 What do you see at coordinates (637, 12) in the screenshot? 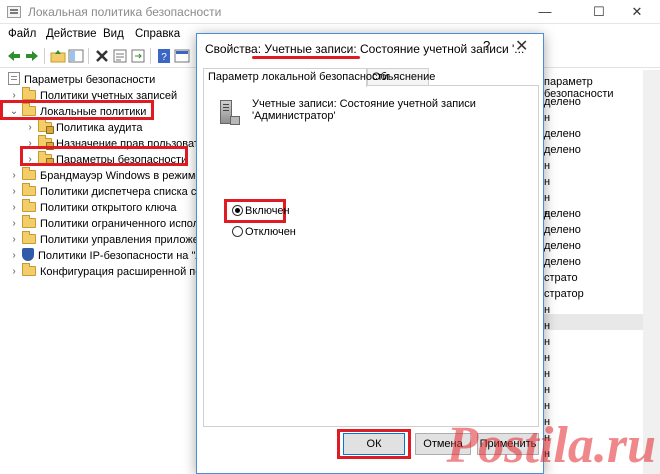
I see `close-button: ✕` at bounding box center [637, 12].